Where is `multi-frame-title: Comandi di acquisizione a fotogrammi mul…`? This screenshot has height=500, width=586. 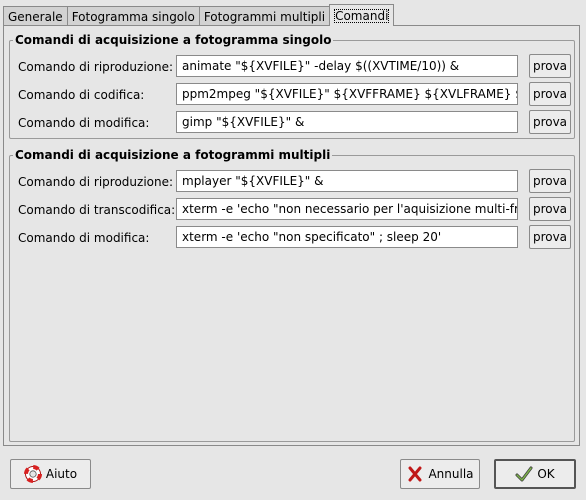 multi-frame-title: Comandi di acquisizione a fotogrammi mul… is located at coordinates (173, 155).